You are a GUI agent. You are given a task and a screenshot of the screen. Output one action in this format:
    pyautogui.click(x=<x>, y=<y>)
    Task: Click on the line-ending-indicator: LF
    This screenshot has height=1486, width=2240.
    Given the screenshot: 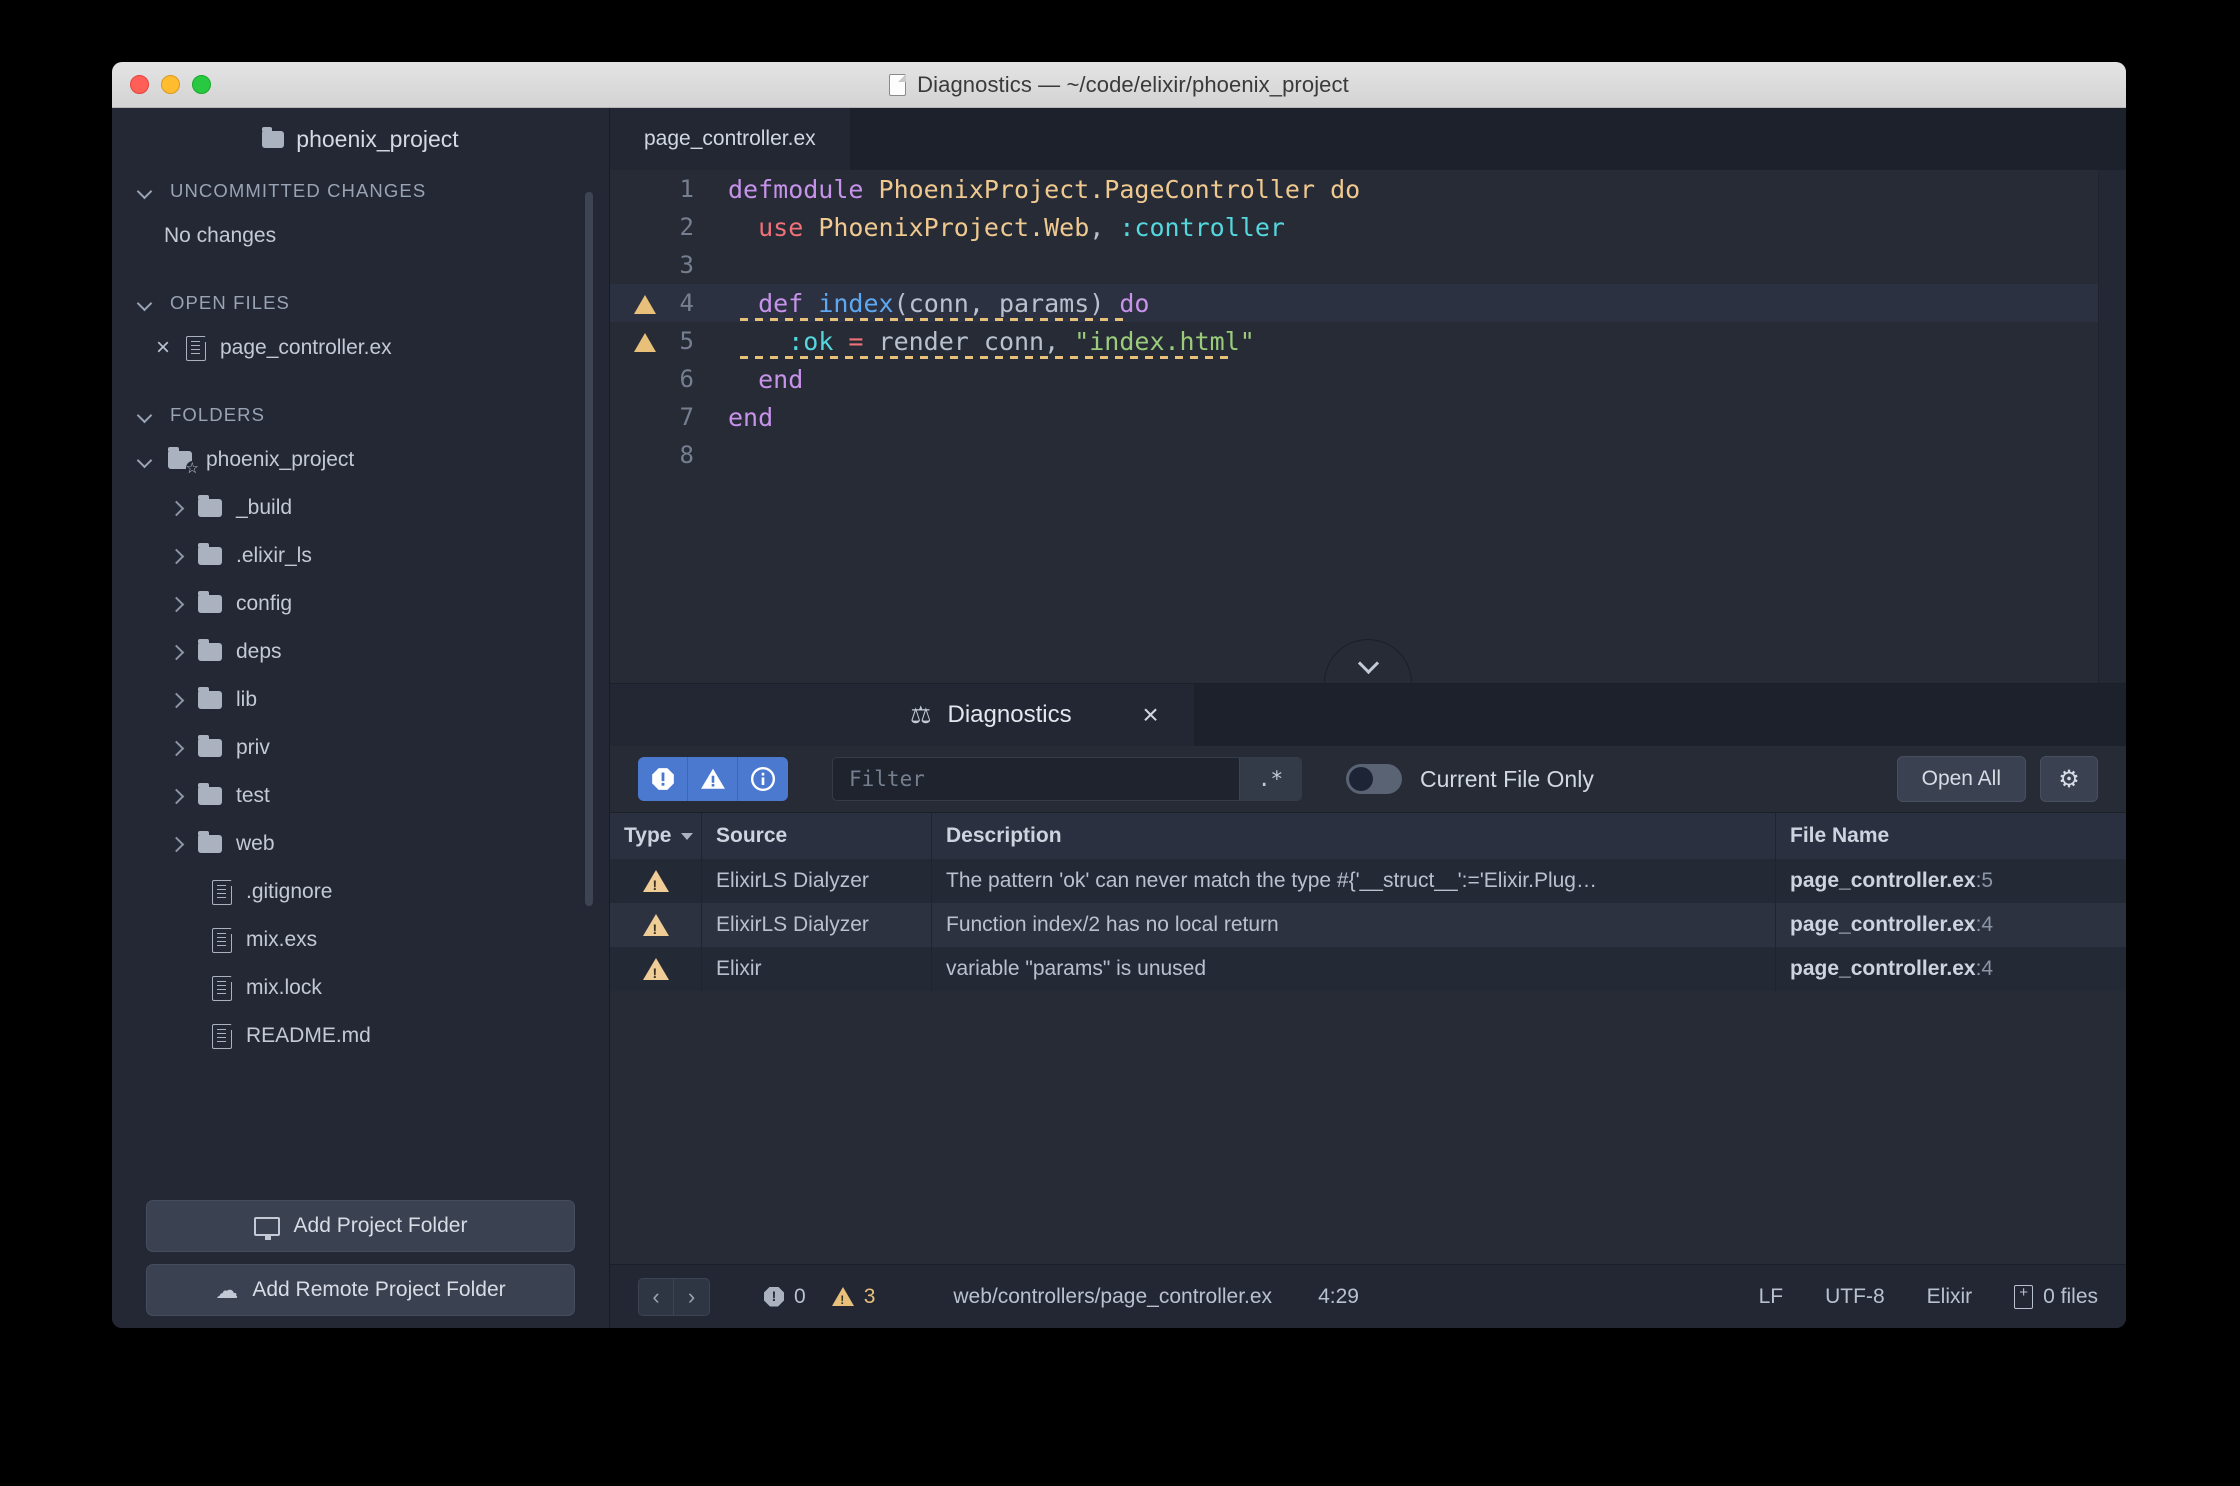 What is the action you would take?
    pyautogui.click(x=1771, y=1297)
    